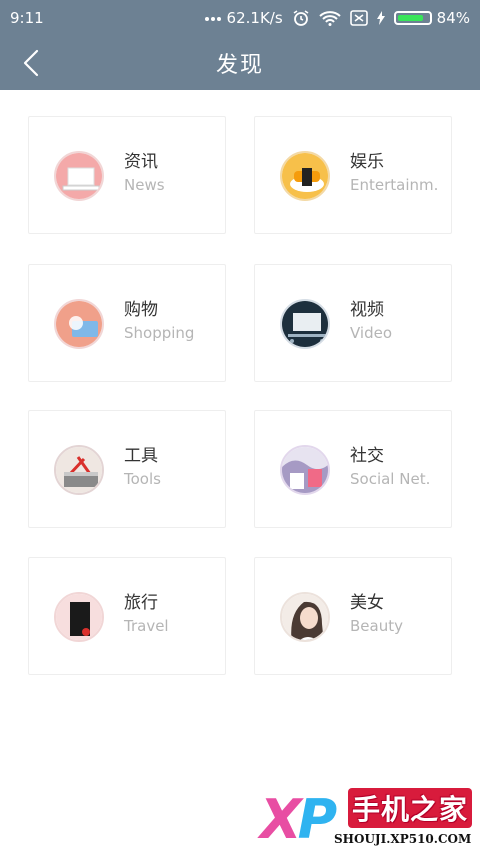  What do you see at coordinates (403, 839) in the screenshot?
I see `watermark-url: SHOUJI.XP510.COM` at bounding box center [403, 839].